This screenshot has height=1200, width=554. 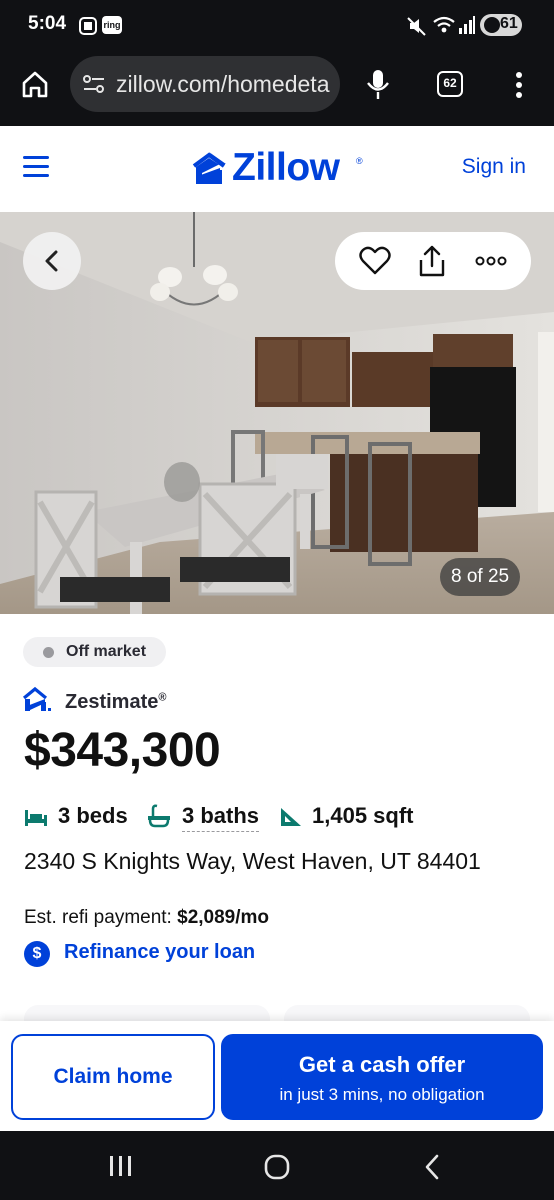 I want to click on bath-icon, so click(x=159, y=816).